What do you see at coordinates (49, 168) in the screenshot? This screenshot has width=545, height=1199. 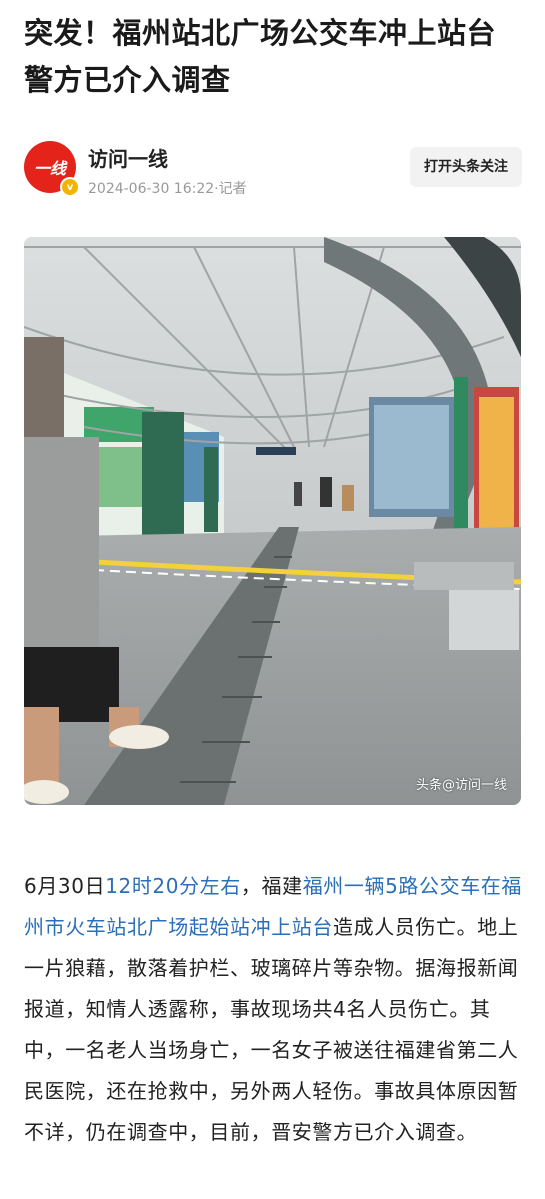 I see `avatar-text: 一线` at bounding box center [49, 168].